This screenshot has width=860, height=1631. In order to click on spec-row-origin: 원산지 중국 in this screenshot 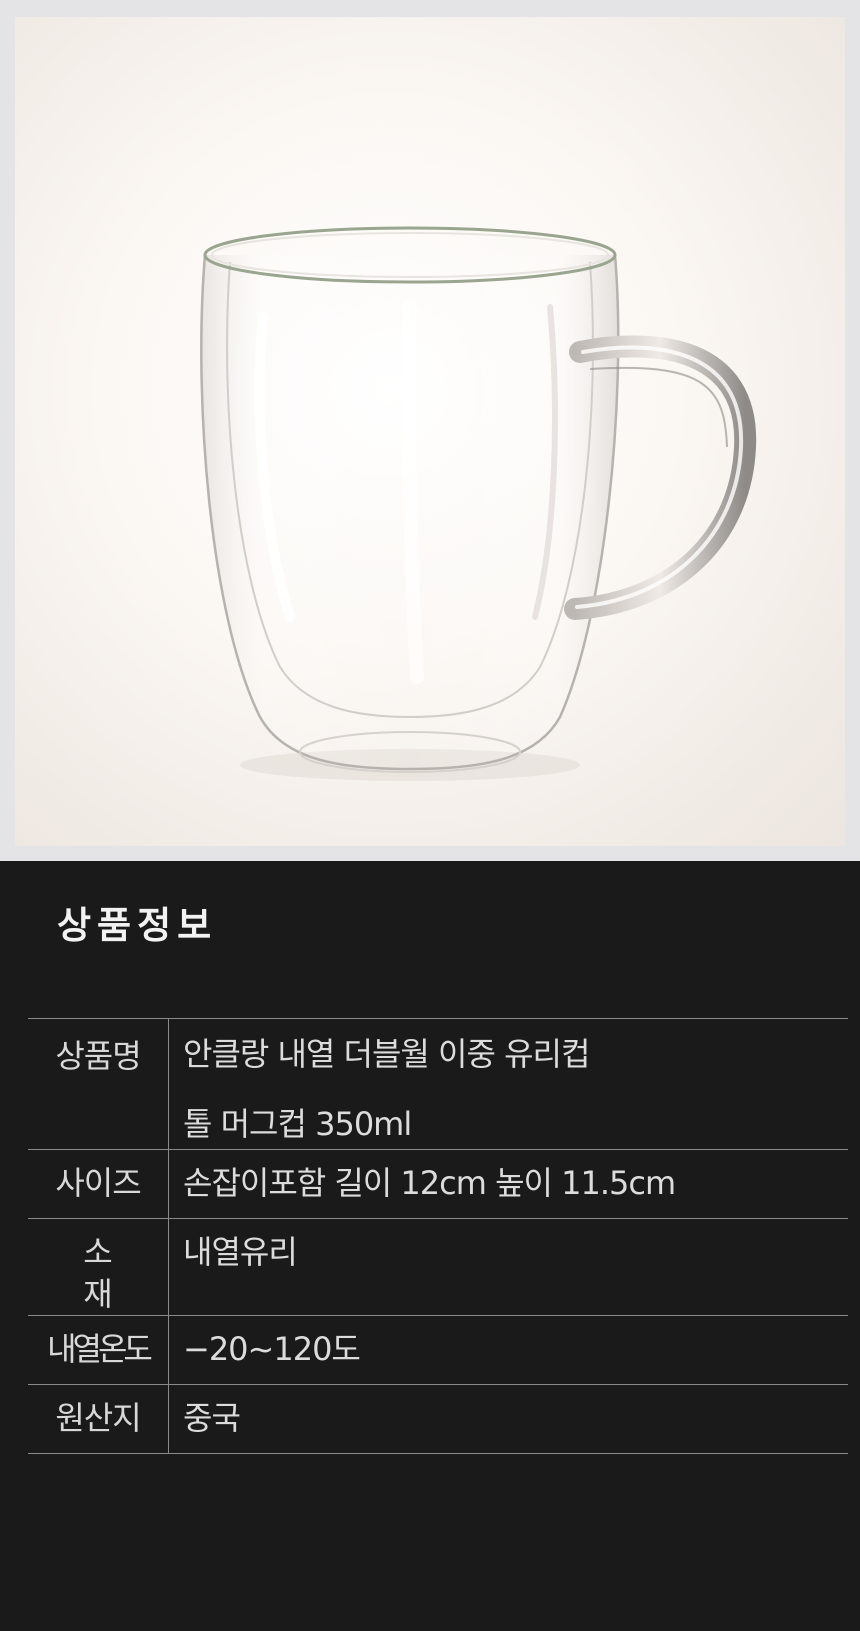, I will do `click(438, 1419)`.